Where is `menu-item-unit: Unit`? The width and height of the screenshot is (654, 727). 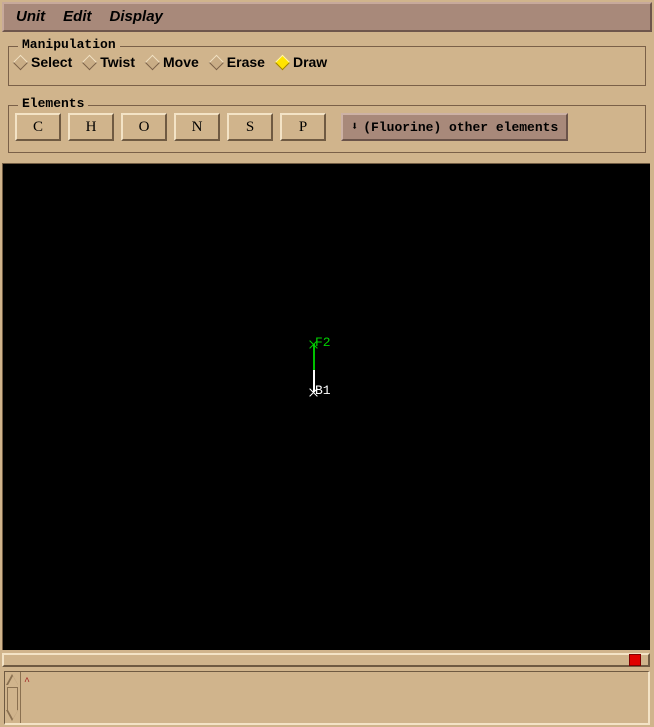
menu-item-unit: Unit is located at coordinates (30, 17).